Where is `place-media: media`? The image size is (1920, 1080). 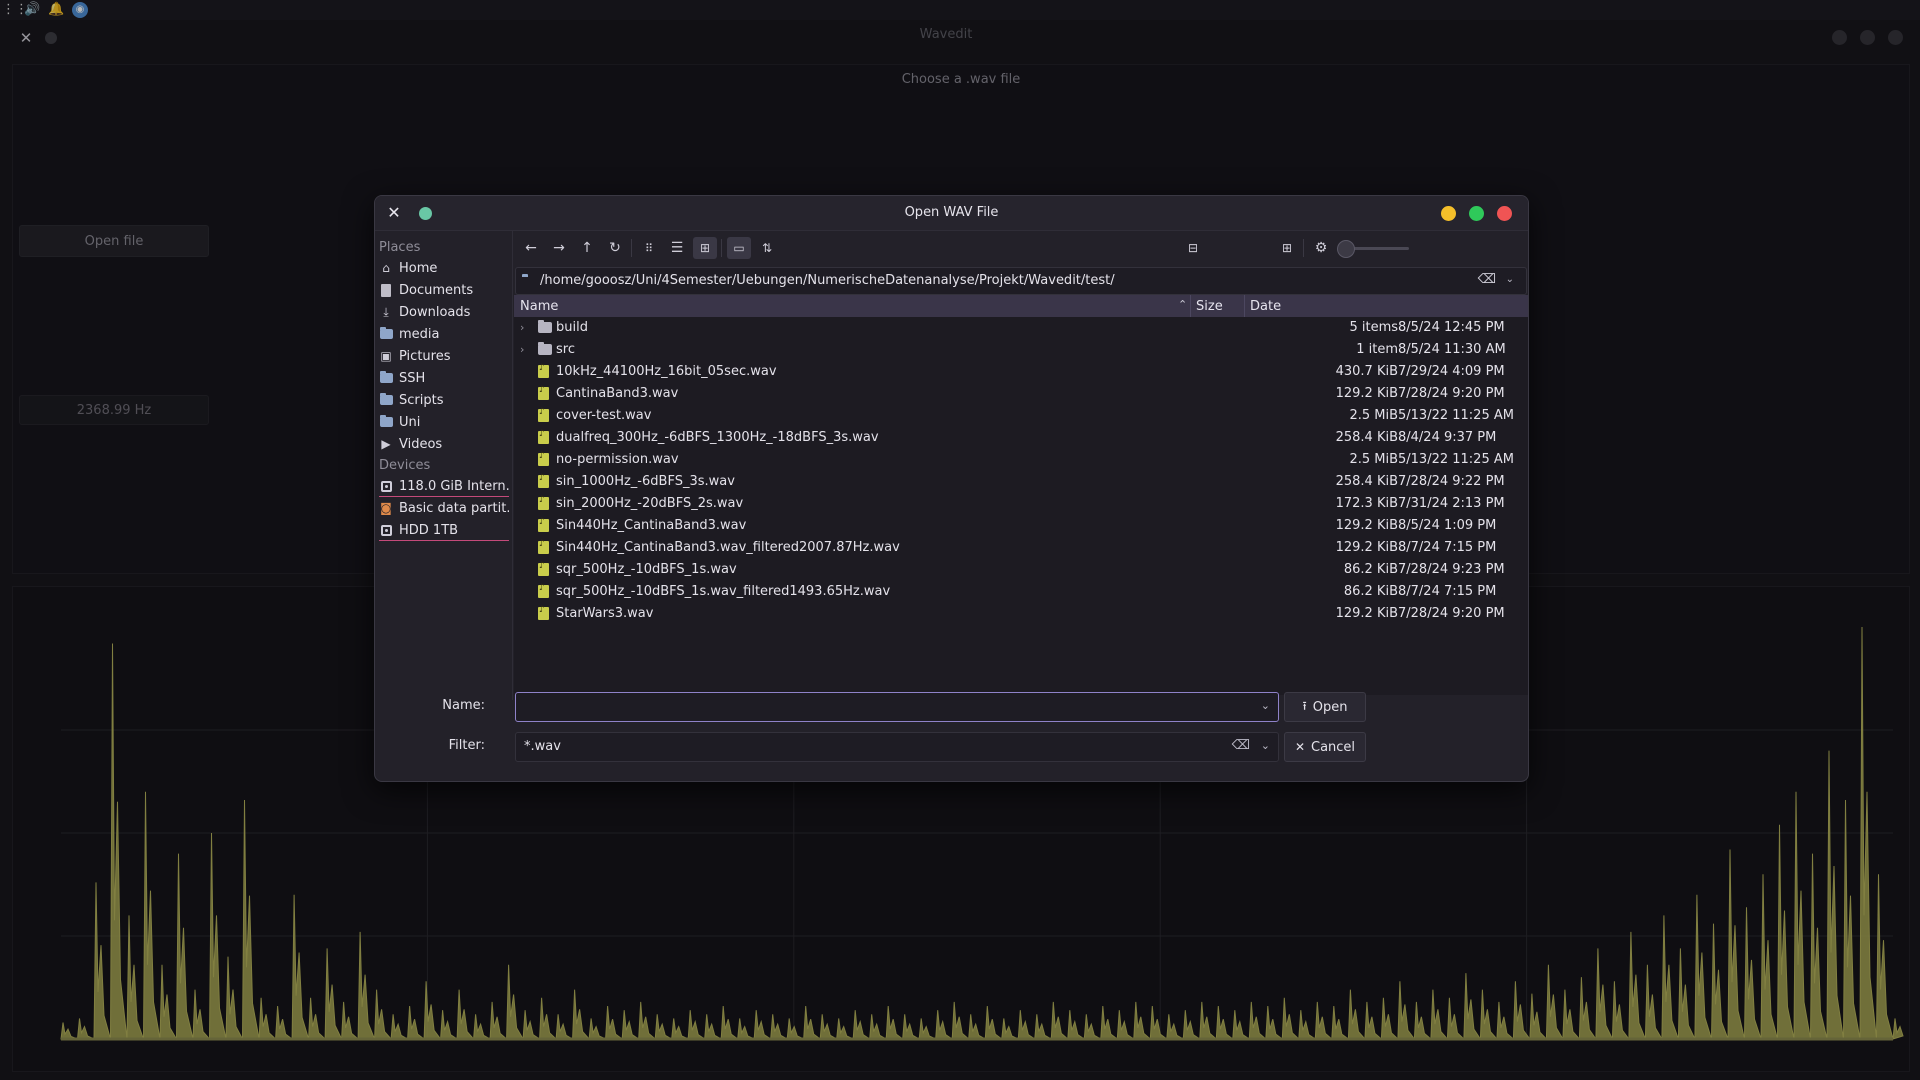
place-media: media is located at coordinates (444, 334).